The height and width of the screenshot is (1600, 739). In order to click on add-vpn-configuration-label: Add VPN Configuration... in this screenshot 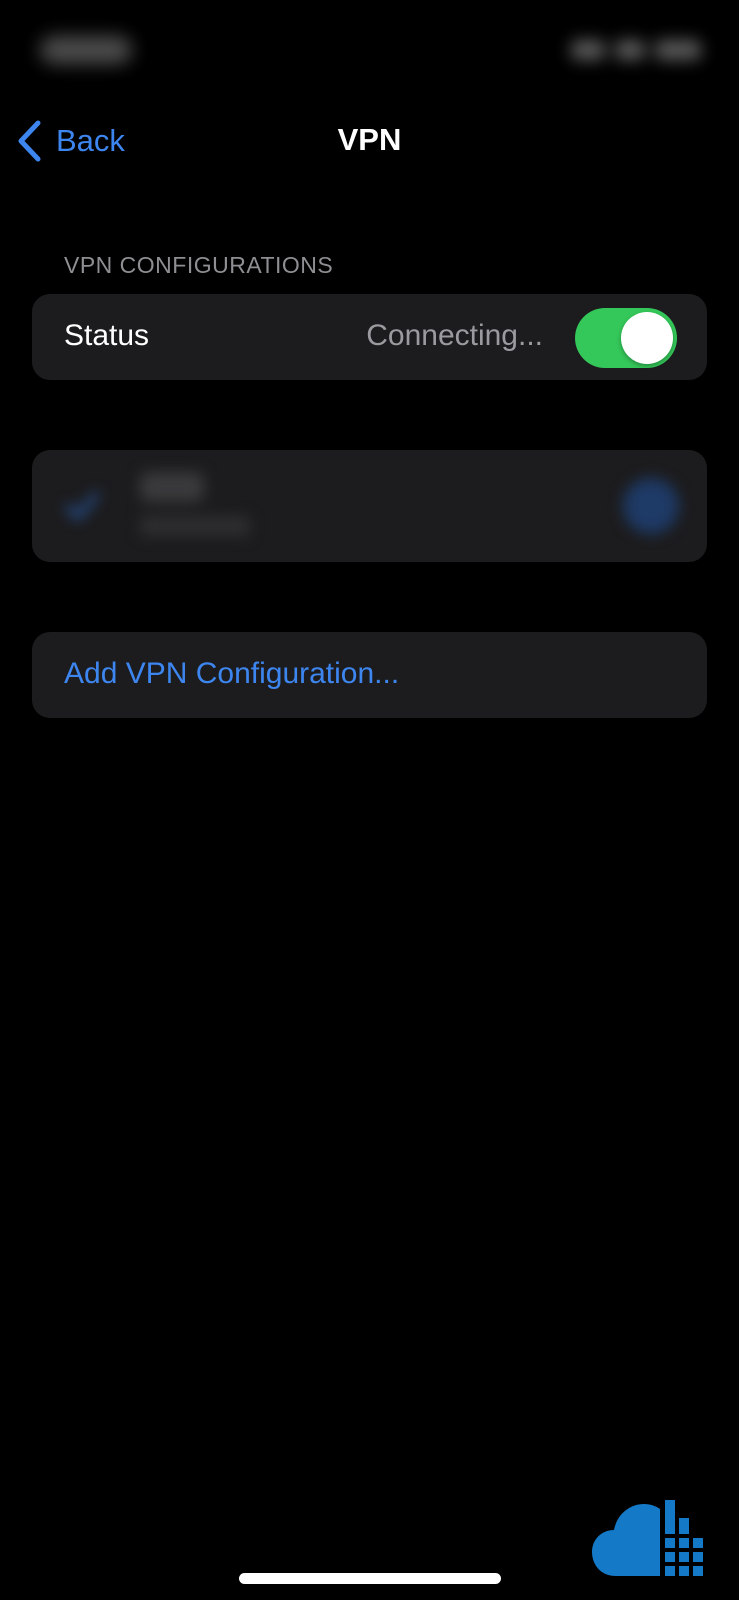, I will do `click(232, 673)`.